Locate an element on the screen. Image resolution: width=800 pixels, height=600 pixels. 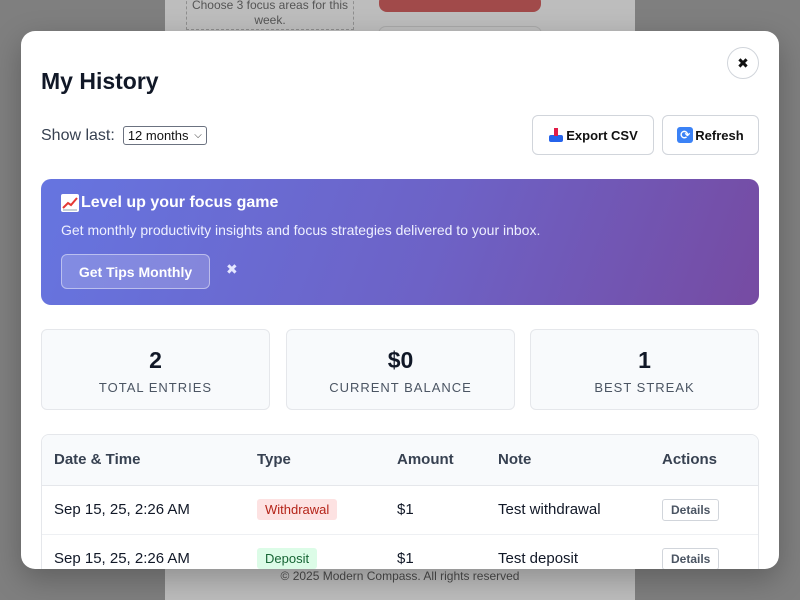
stat-value: 1 is located at coordinates (644, 360).